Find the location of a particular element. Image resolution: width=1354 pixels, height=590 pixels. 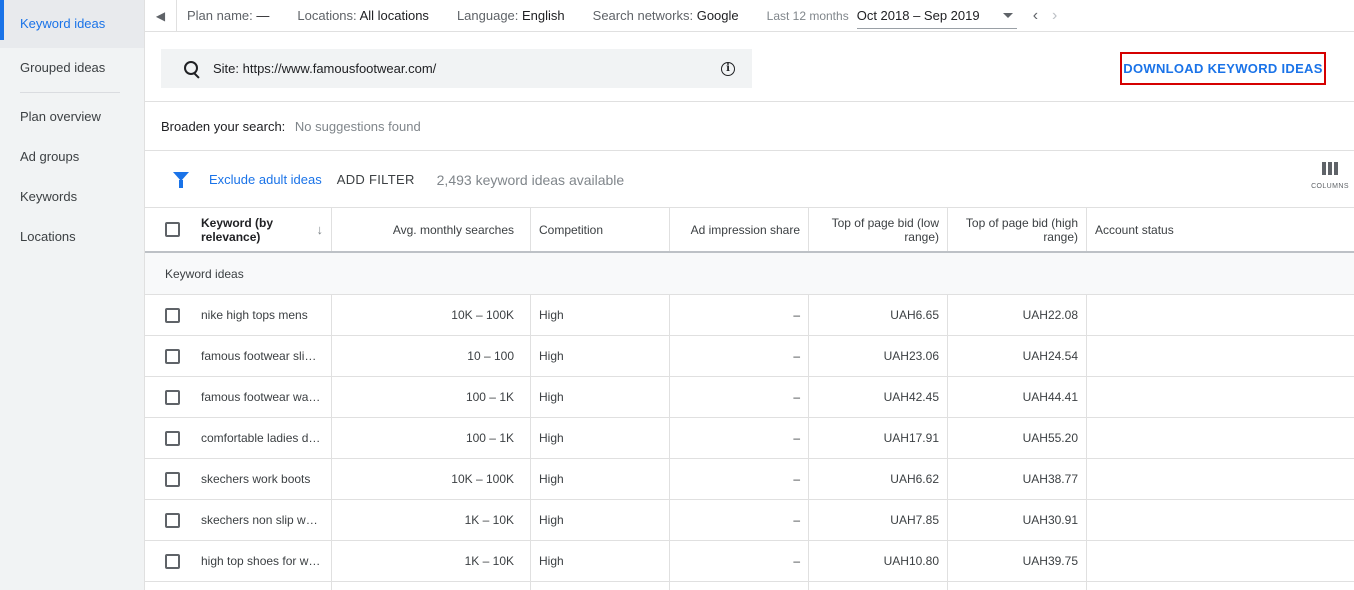

language-value: English is located at coordinates (543, 15).